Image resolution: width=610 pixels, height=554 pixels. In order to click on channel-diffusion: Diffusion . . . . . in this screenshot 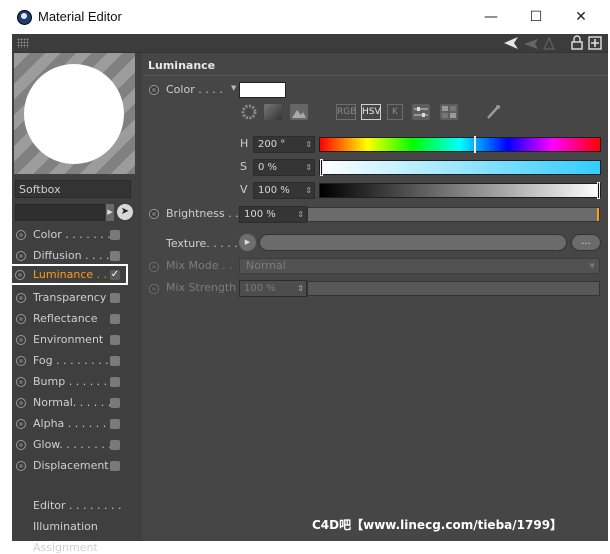, I will do `click(77, 256)`.